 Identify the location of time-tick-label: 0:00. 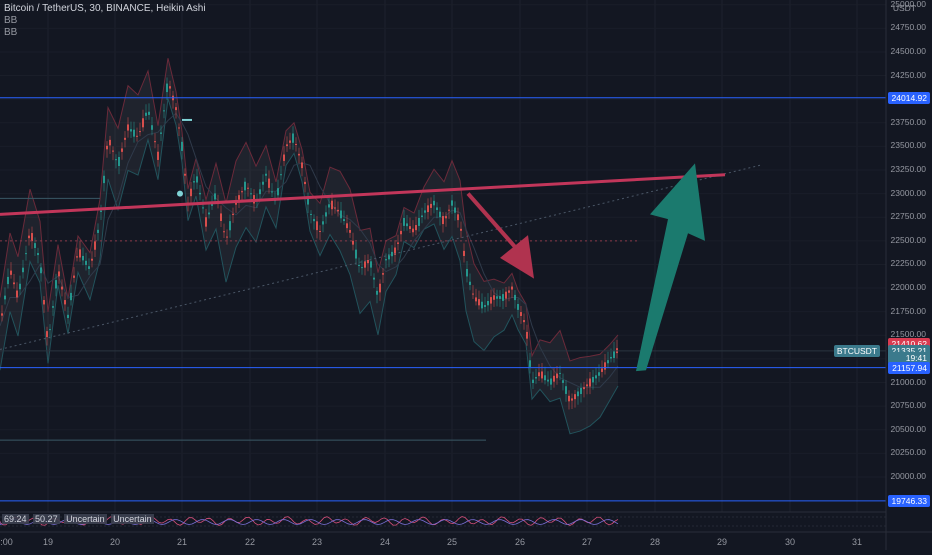
(6, 542).